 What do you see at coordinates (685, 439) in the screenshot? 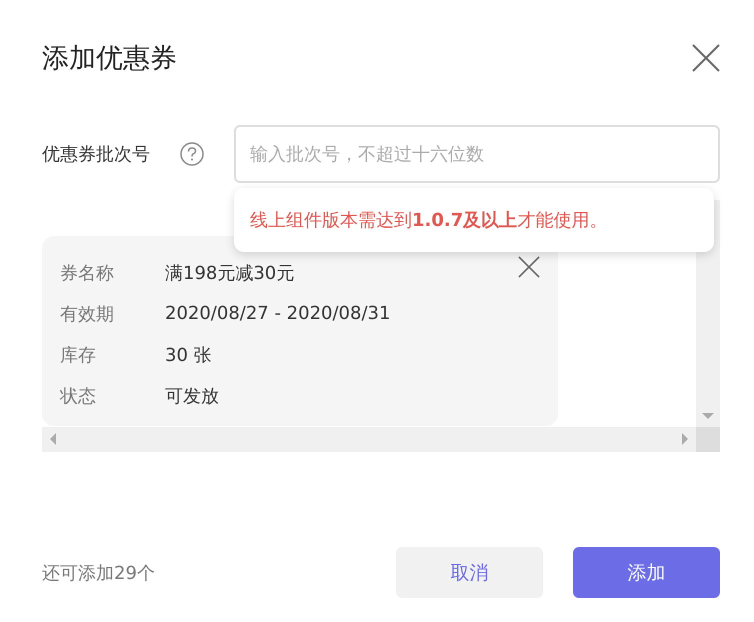
I see `right-arrow-icon` at bounding box center [685, 439].